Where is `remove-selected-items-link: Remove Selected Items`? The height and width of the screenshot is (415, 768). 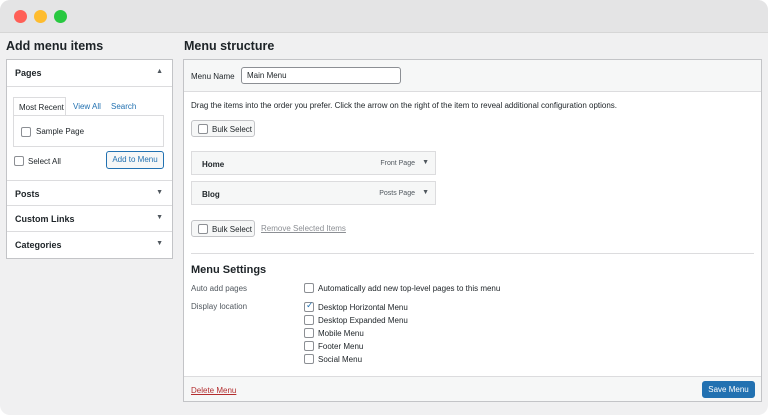 remove-selected-items-link: Remove Selected Items is located at coordinates (303, 228).